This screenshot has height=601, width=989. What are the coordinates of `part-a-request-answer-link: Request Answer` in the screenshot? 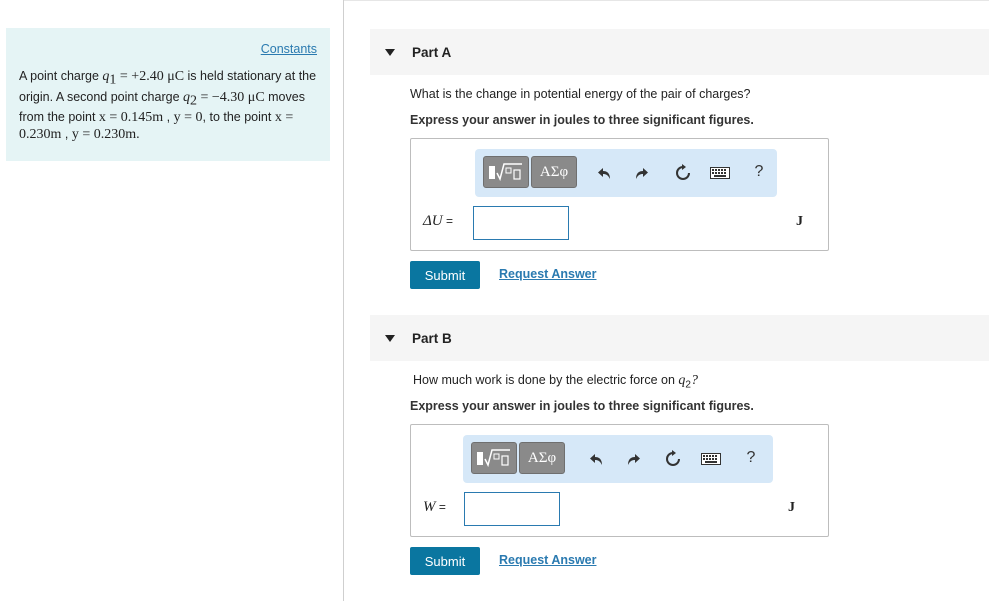 It's located at (547, 274).